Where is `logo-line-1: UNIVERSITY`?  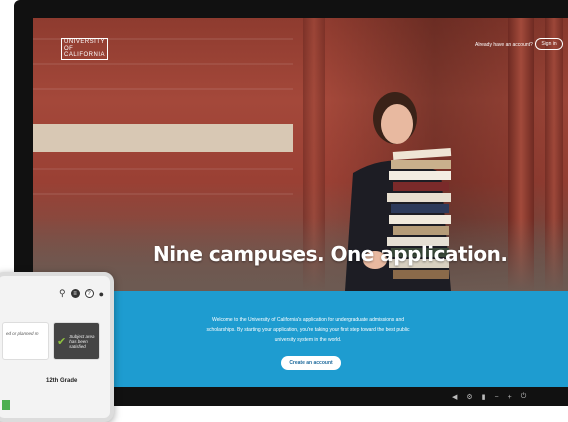 logo-line-1: UNIVERSITY is located at coordinates (85, 42).